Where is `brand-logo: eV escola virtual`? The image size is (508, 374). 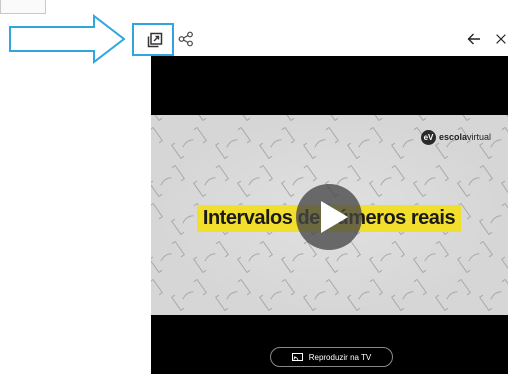
brand-logo: eV escola virtual is located at coordinates (456, 137).